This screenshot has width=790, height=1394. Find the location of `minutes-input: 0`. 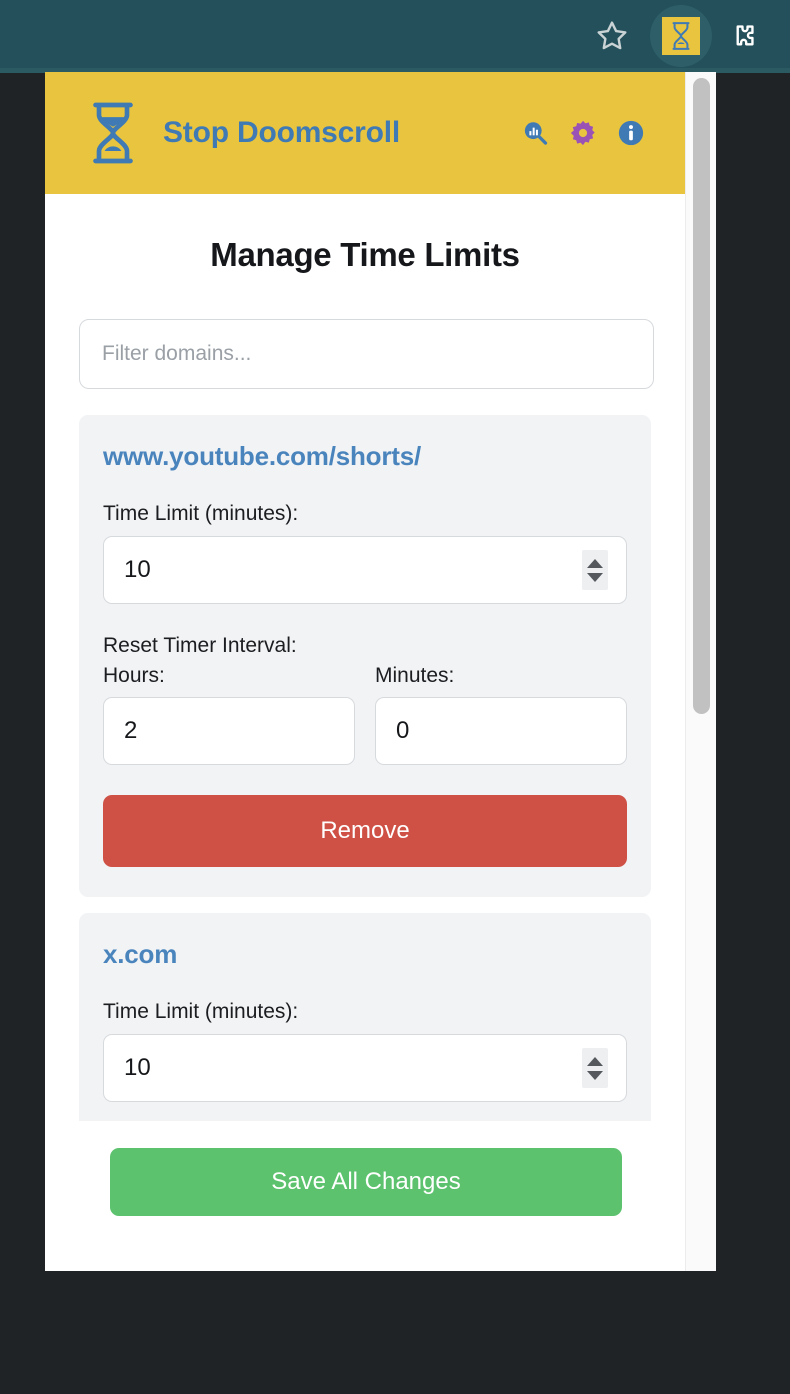

minutes-input: 0 is located at coordinates (501, 731).